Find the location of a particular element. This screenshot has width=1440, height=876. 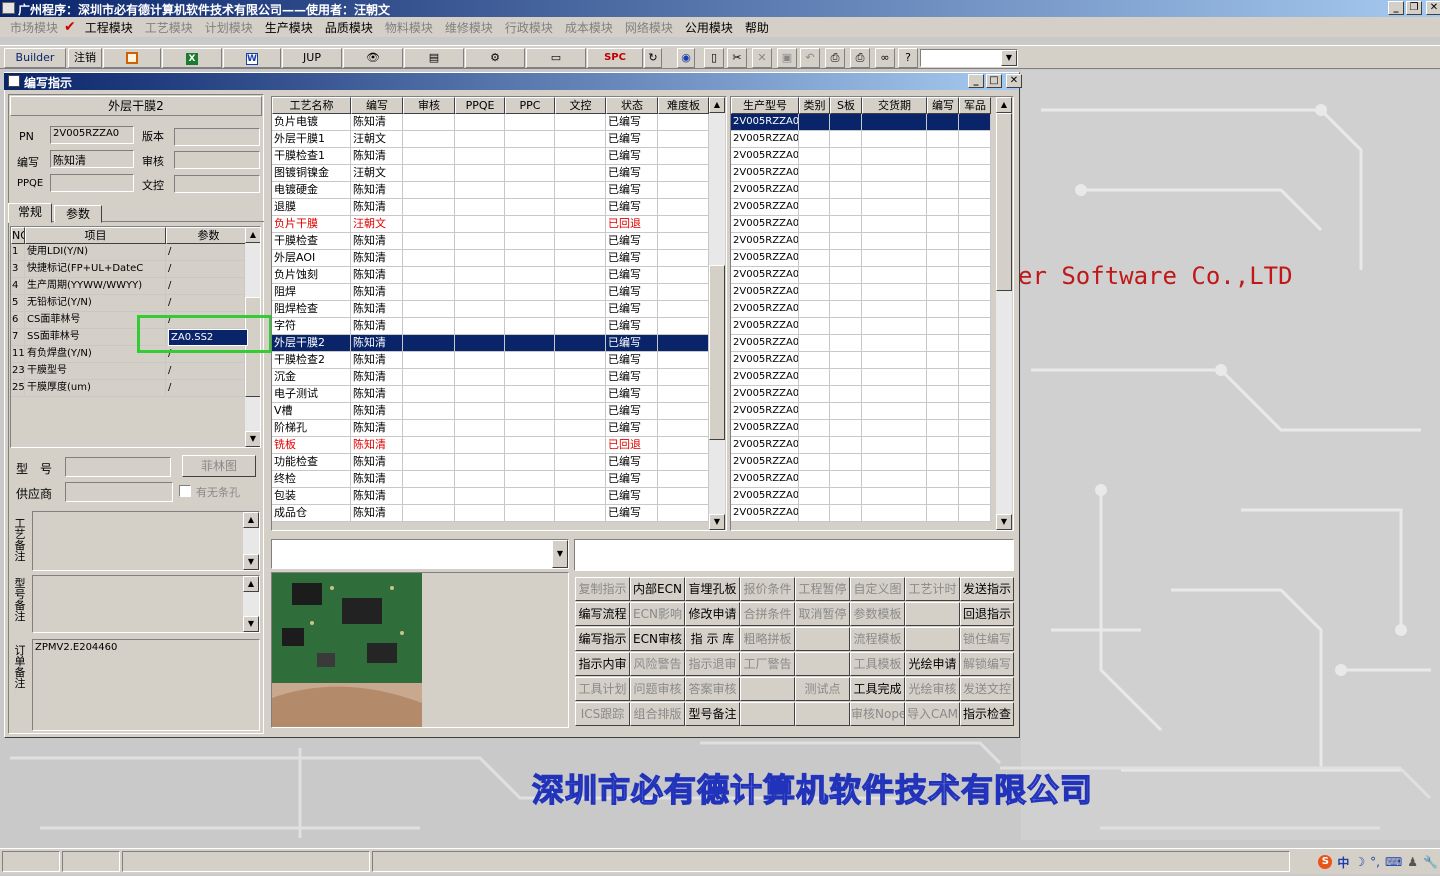

instruction-input is located at coordinates (794, 555).